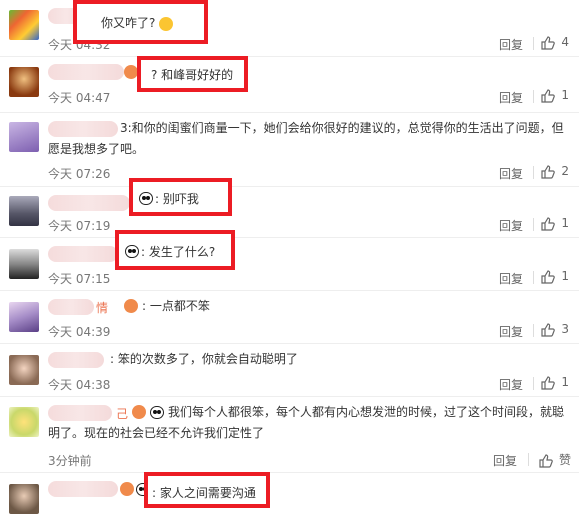 The width and height of the screenshot is (579, 514). Describe the element at coordinates (565, 329) in the screenshot. I see `like-count: 3` at that location.